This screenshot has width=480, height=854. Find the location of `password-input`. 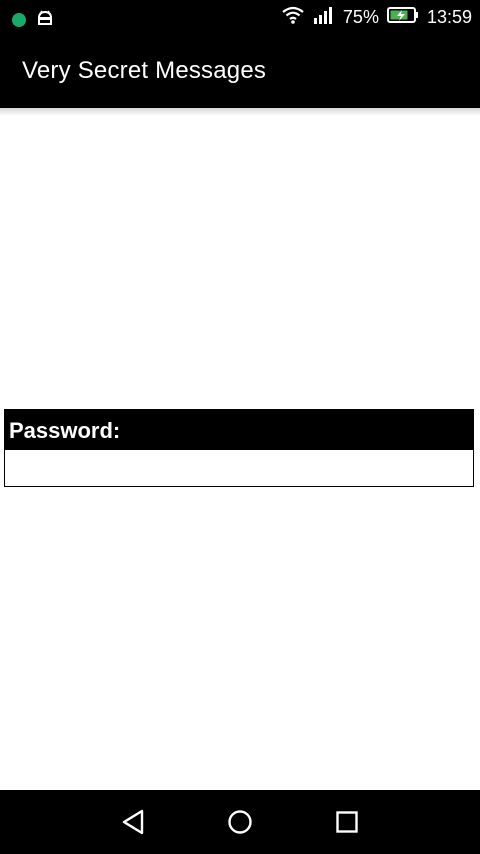

password-input is located at coordinates (239, 468).